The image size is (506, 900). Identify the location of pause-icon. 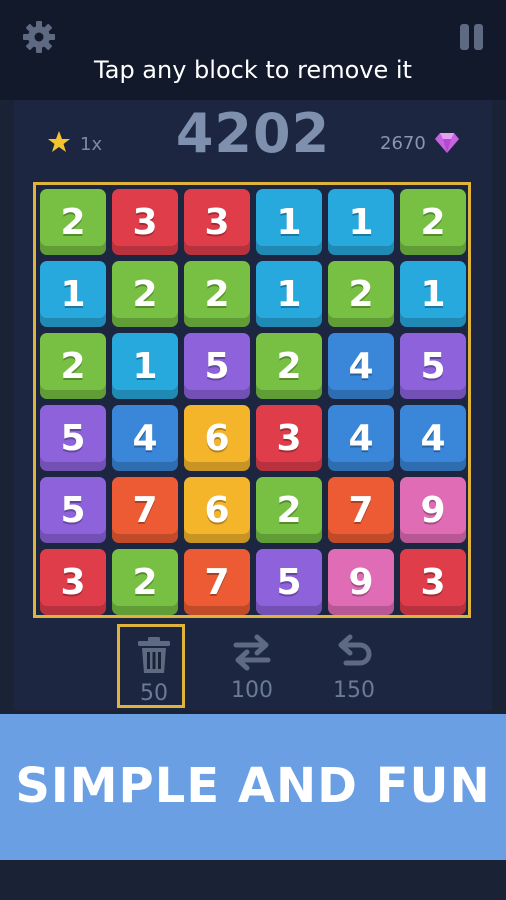
(464, 37).